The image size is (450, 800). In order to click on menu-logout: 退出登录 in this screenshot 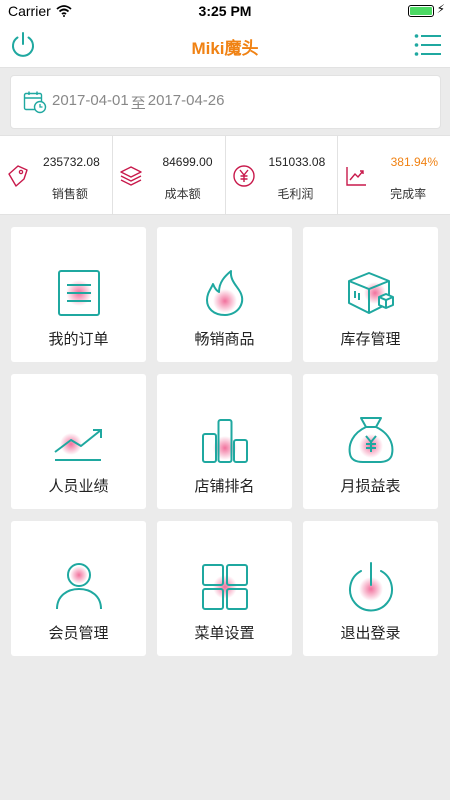, I will do `click(370, 588)`.